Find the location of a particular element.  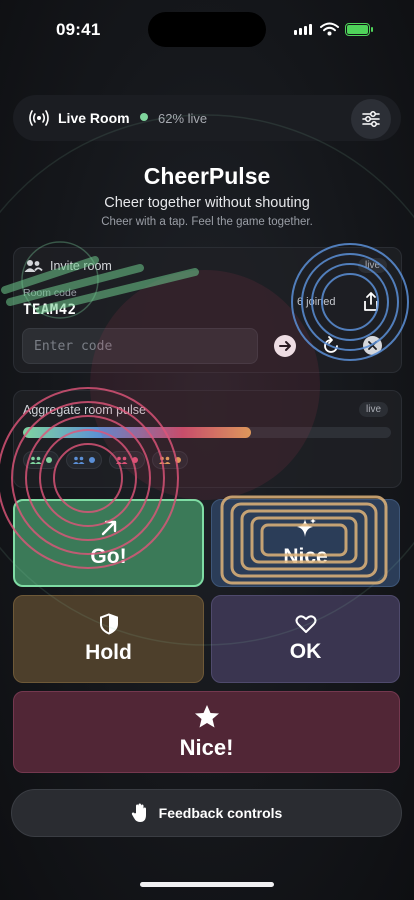

feedback-controls-button: Feedback controls is located at coordinates (206, 813).